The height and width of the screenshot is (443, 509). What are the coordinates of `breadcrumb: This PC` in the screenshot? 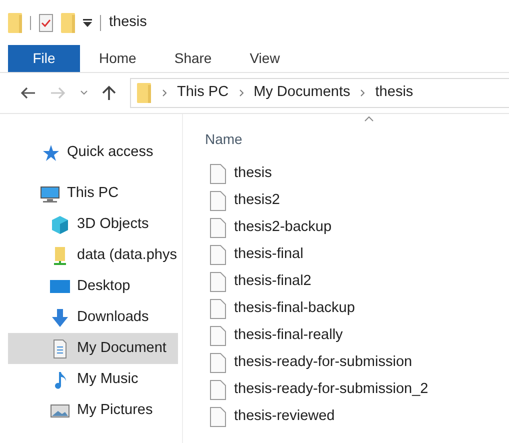 It's located at (203, 93).